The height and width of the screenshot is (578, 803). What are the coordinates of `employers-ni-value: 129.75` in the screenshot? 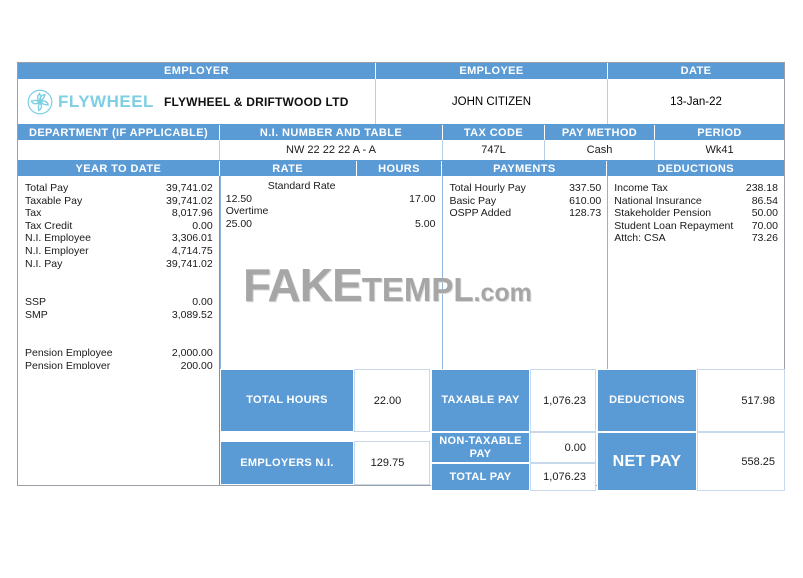 It's located at (392, 463).